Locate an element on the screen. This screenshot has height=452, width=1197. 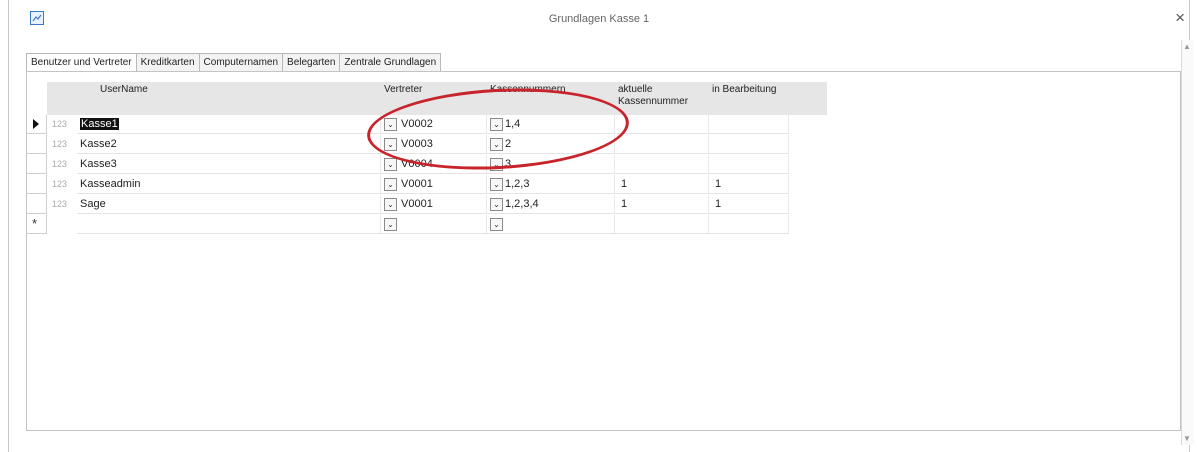
scroll-down-icon: ▼ is located at coordinates (1187, 438).